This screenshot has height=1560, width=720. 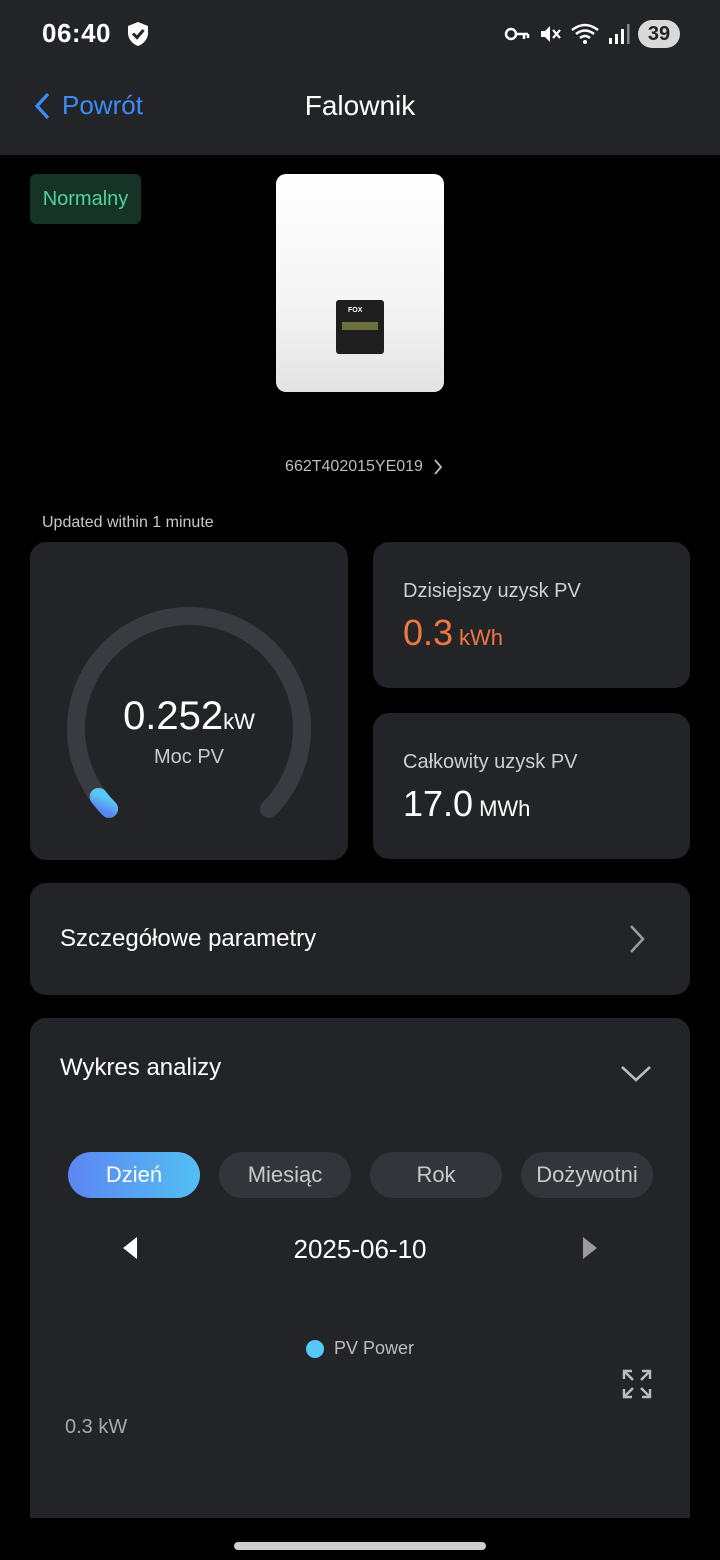 What do you see at coordinates (360, 939) in the screenshot?
I see `detailed-parameters-row: Szczegółowe parametry` at bounding box center [360, 939].